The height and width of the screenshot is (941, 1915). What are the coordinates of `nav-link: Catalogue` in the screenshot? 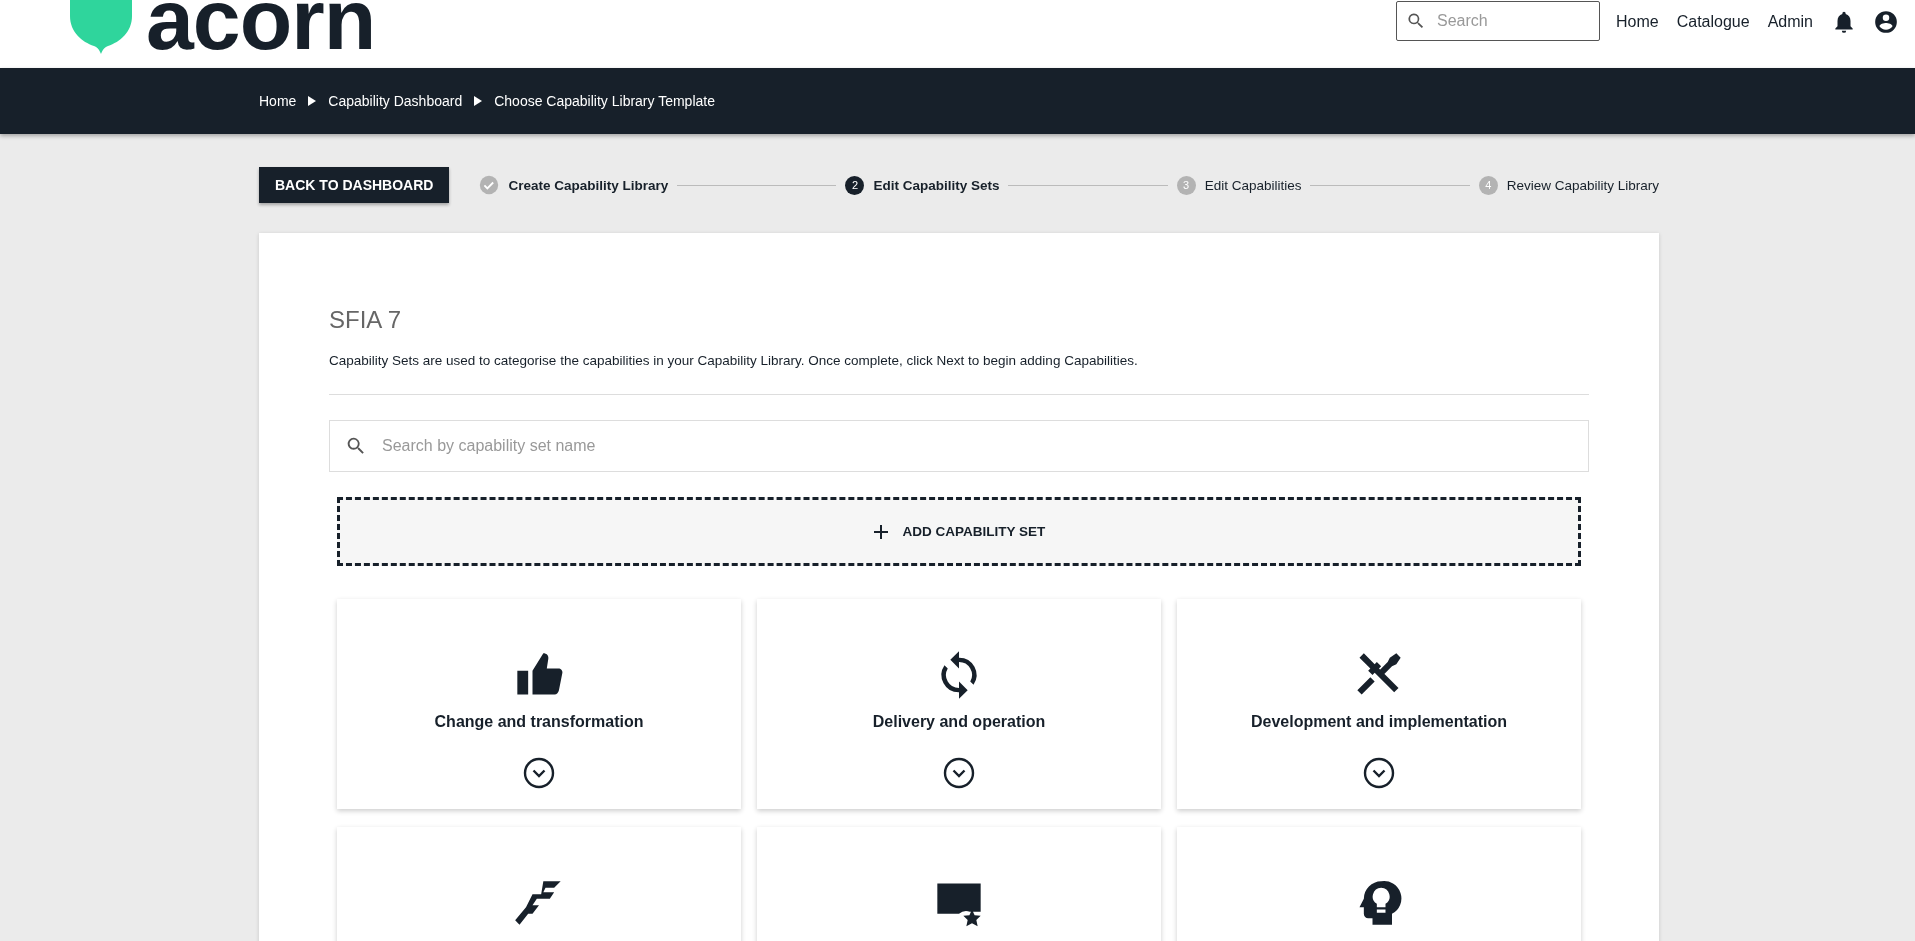 It's located at (1713, 22).